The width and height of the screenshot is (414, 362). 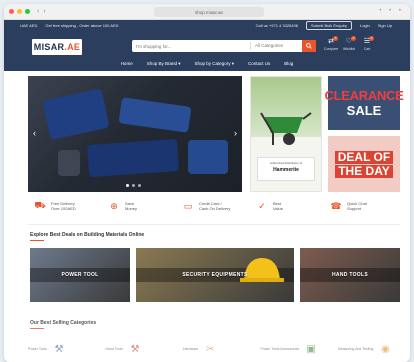 What do you see at coordinates (336, 205) in the screenshot?
I see `chat-support-icon: ☎` at bounding box center [336, 205].